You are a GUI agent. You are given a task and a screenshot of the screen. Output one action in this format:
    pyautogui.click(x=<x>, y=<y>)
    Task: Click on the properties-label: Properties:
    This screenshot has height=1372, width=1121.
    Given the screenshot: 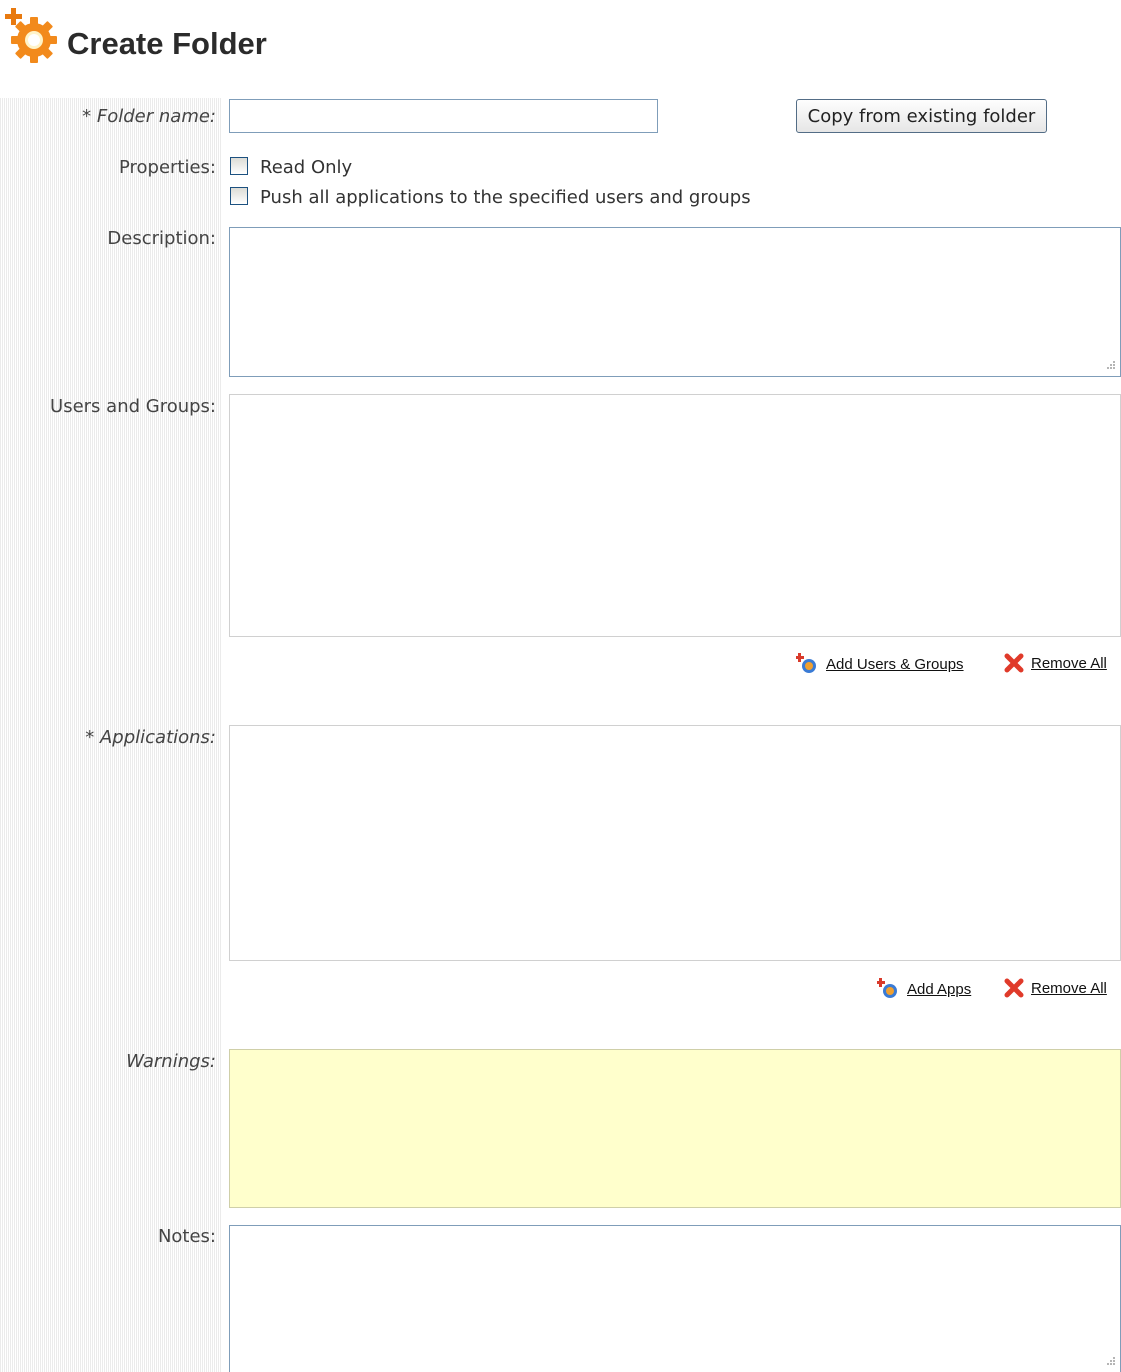 What is the action you would take?
    pyautogui.click(x=167, y=167)
    